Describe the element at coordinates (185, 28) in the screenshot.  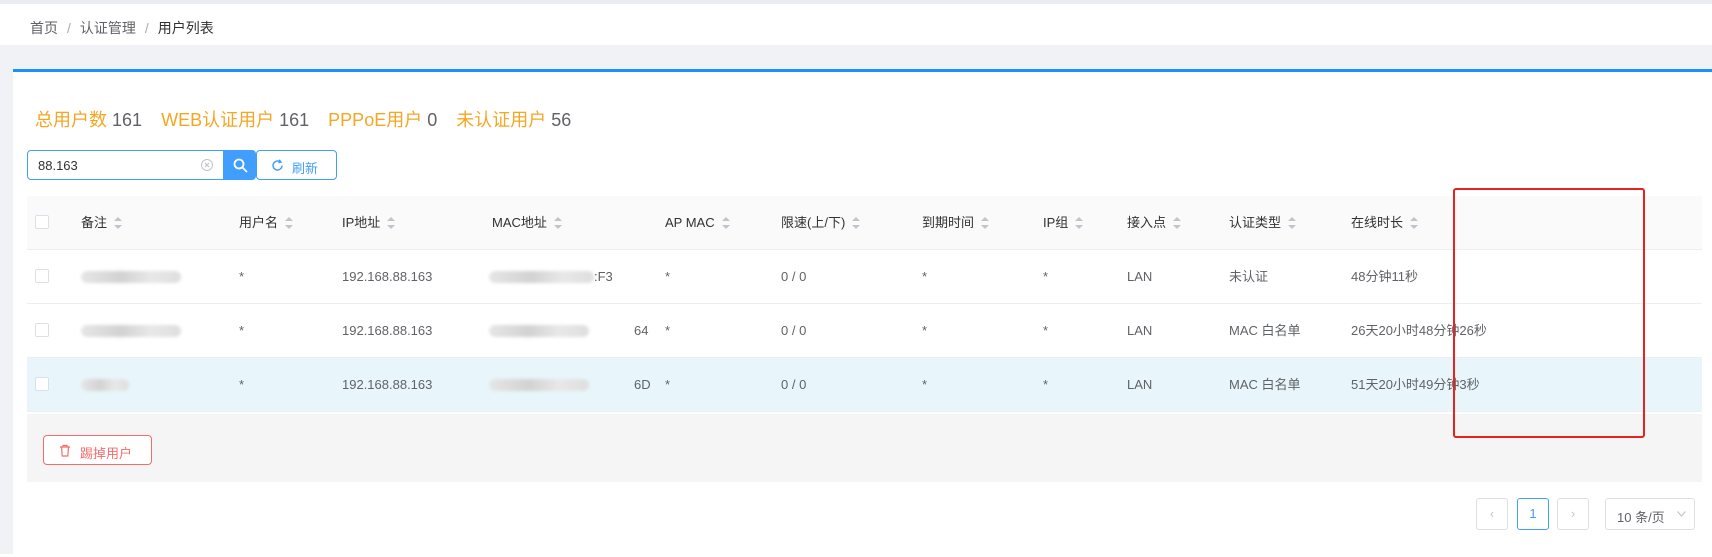
I see `breadcrumb-user-list: 用户列表` at that location.